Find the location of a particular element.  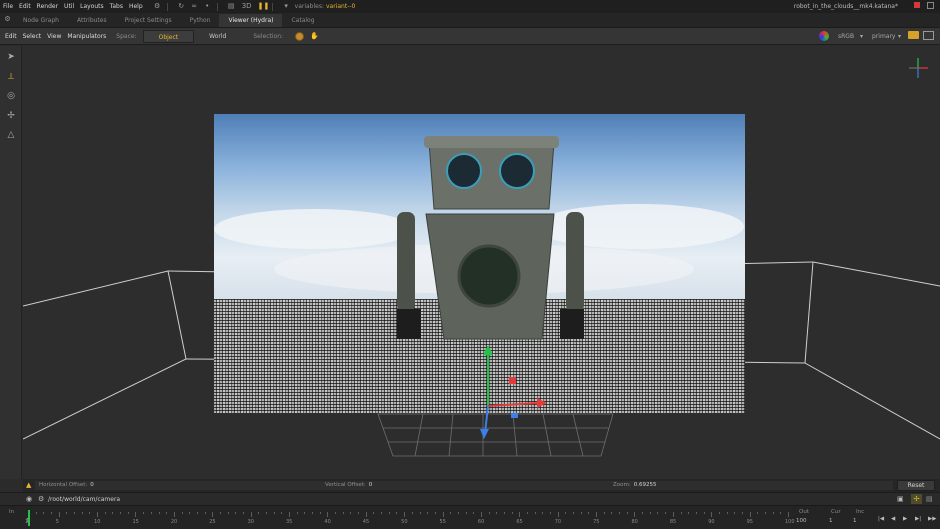

gear-icon: ⚙ is located at coordinates (41, 499).